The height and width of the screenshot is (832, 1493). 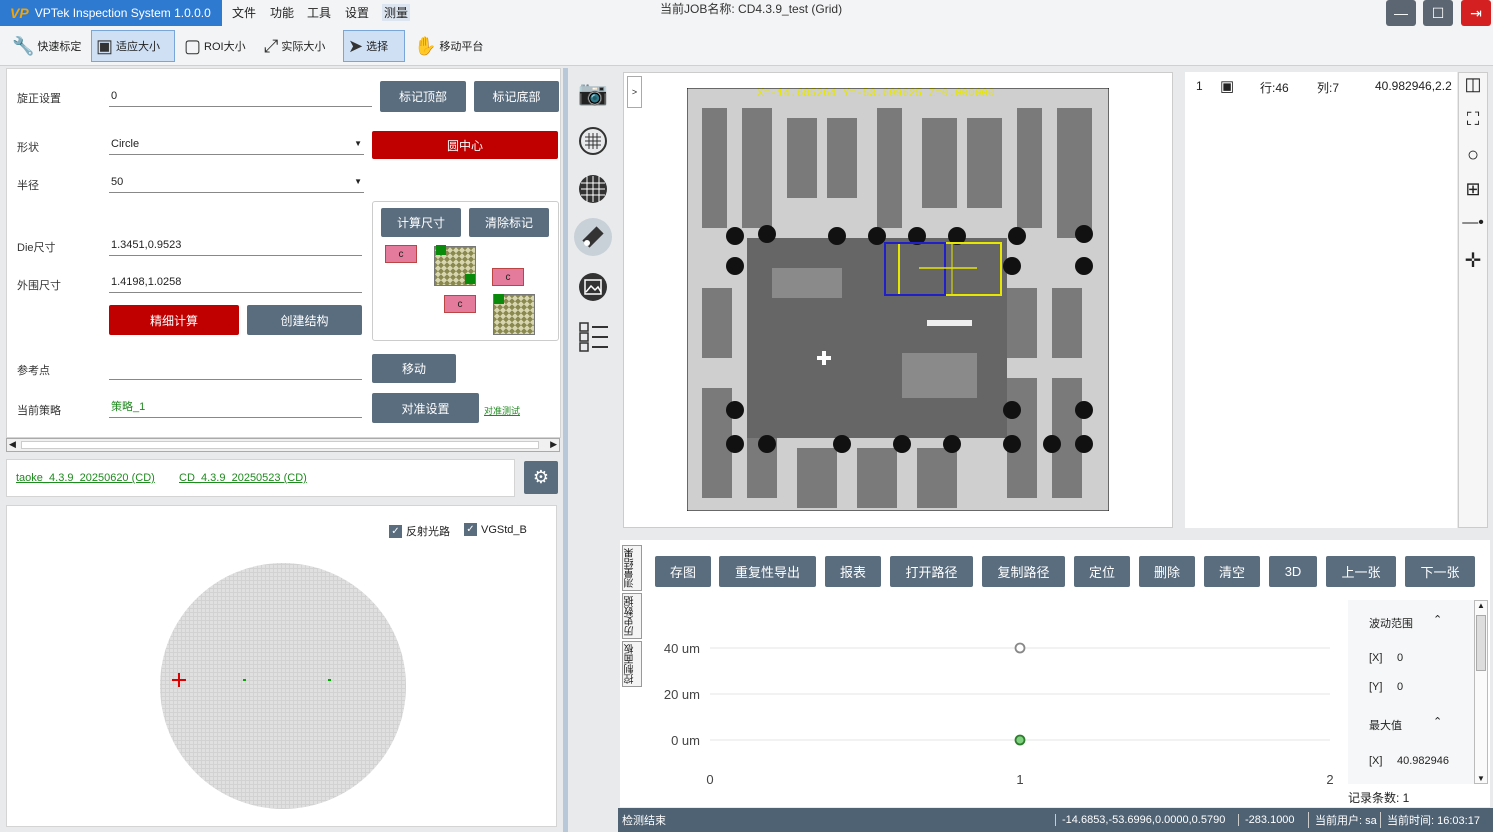 I want to click on exit-icon: ⇥, so click(x=1476, y=12).